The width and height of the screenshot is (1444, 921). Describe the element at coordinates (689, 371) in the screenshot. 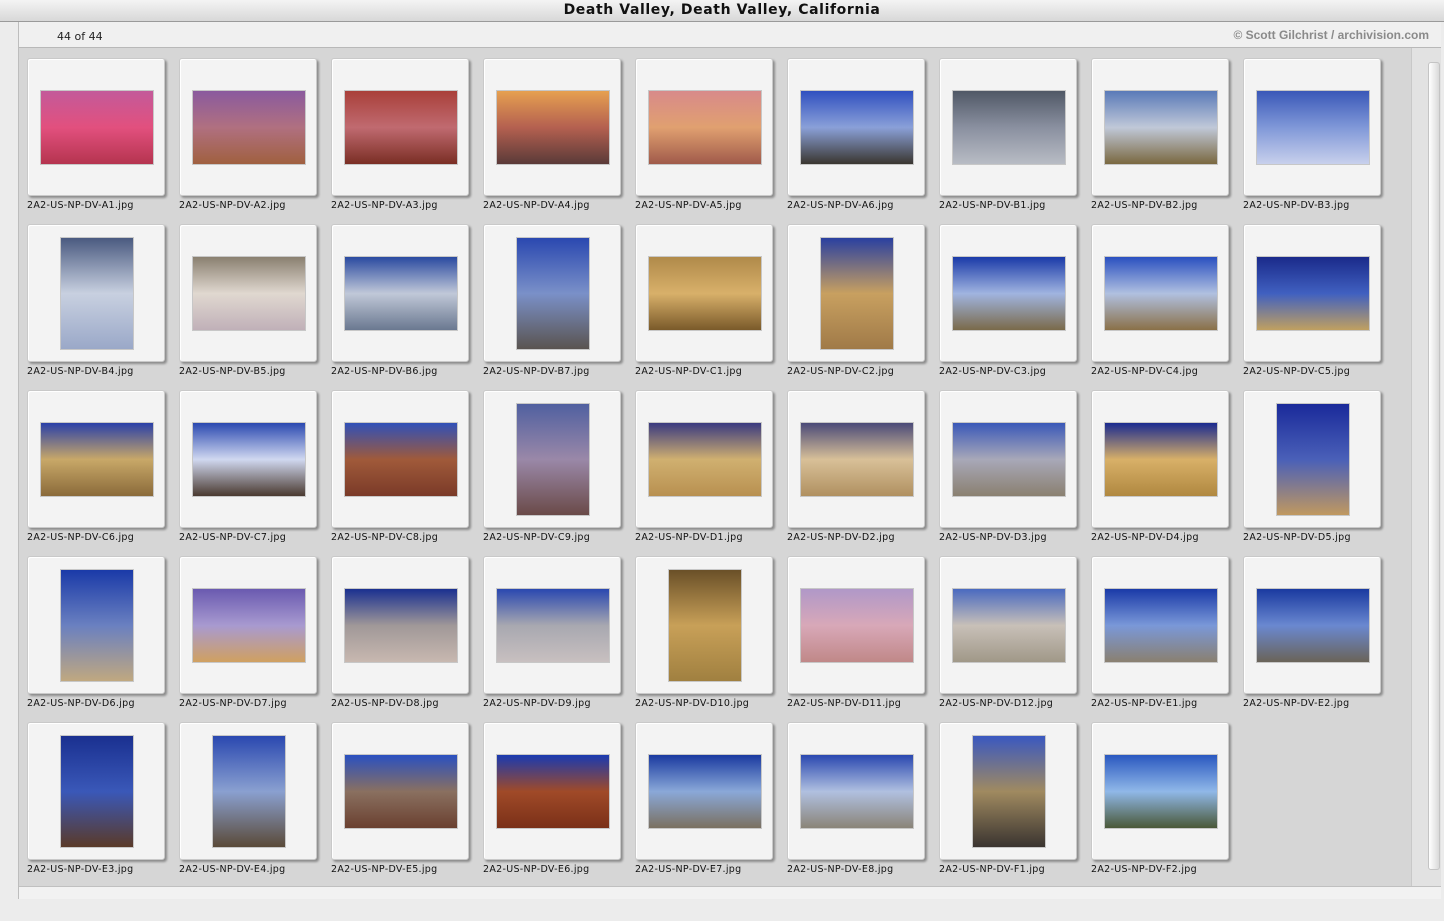

I see `thumbnail-filename: 2A2-US-NP-DV-C1.jpg` at that location.